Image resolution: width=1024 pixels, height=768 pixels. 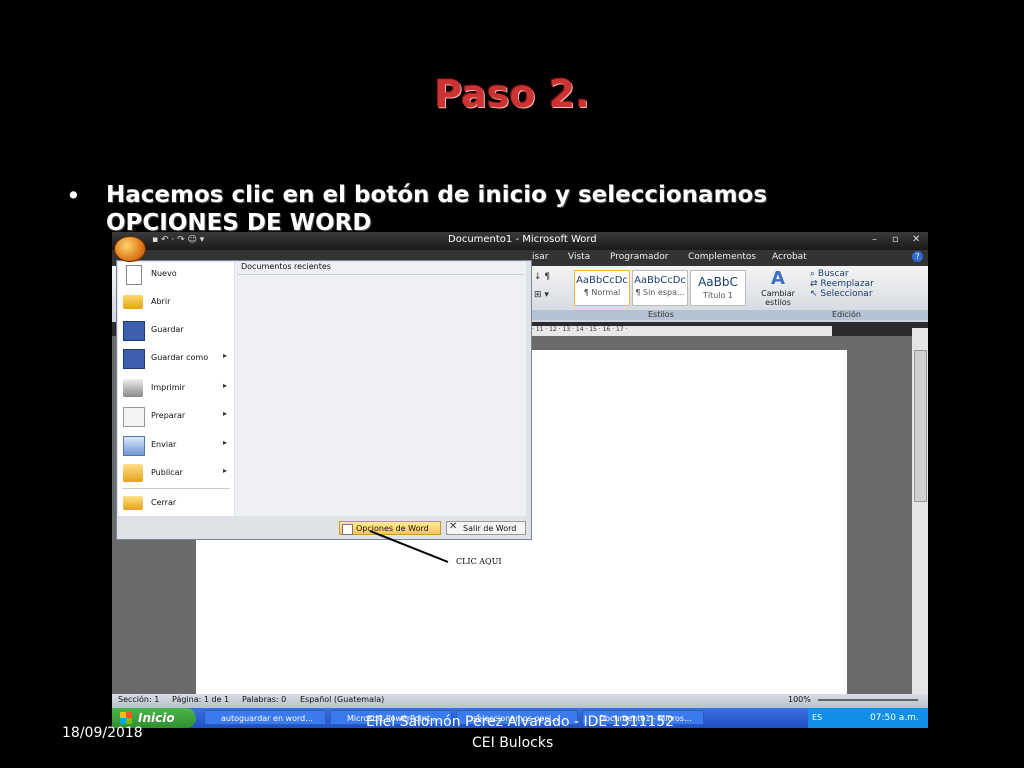 I want to click on annotation-label: CLIC AQUI, so click(x=479, y=561).